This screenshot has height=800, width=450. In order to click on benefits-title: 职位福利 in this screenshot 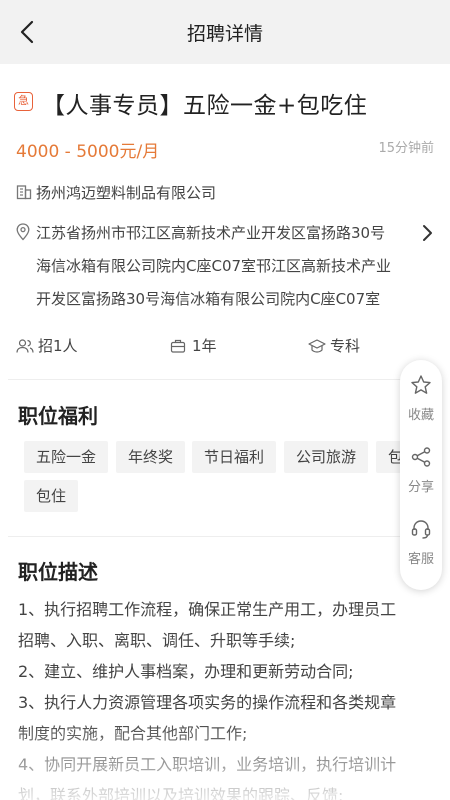, I will do `click(58, 416)`.